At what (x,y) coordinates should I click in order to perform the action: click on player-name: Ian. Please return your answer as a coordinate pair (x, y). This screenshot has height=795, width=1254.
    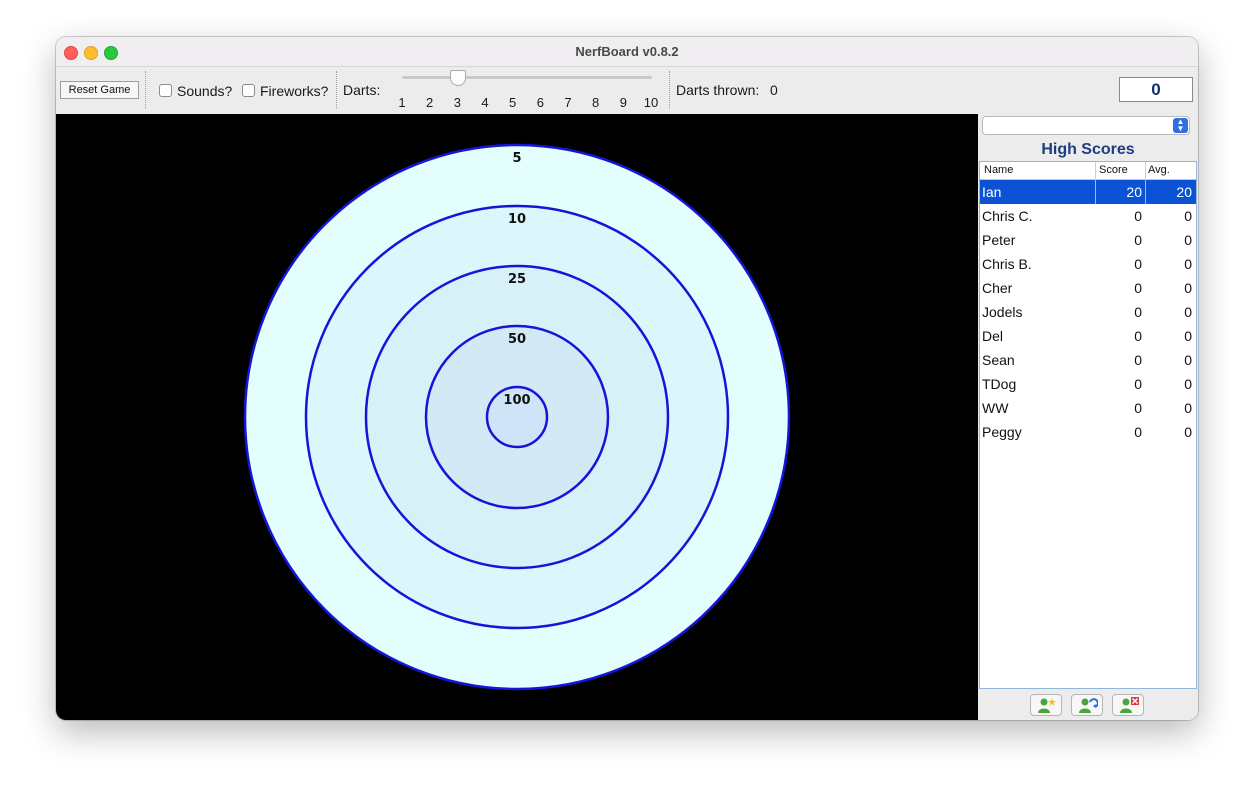
    Looking at the image, I should click on (992, 192).